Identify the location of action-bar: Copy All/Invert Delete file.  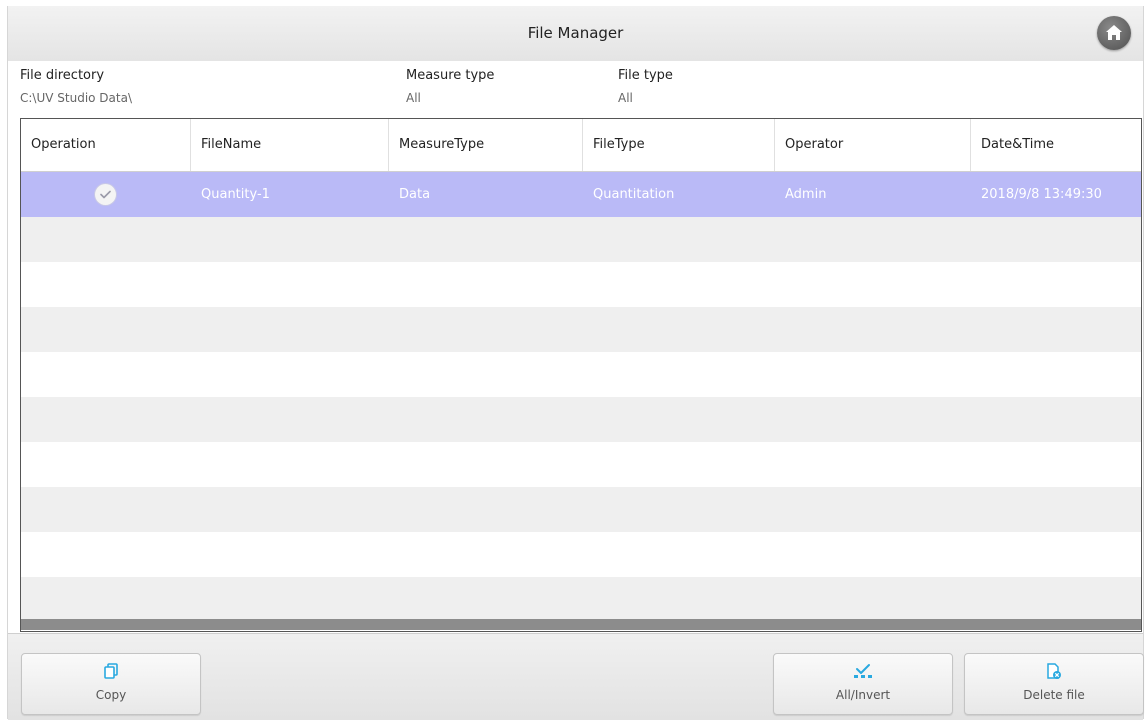
(576, 676).